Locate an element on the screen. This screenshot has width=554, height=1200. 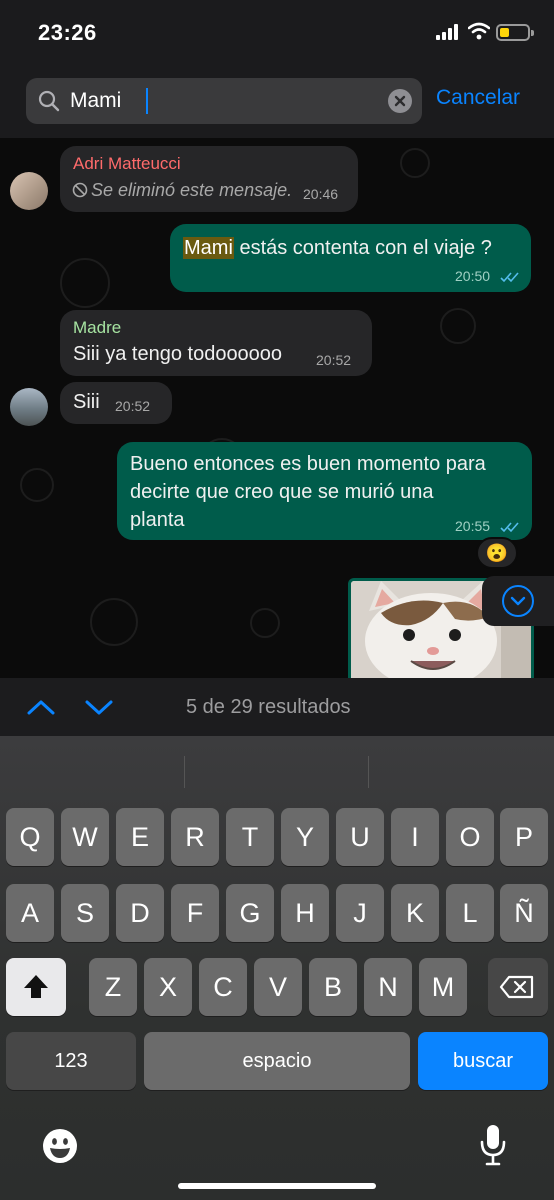
search-box is located at coordinates (224, 101).